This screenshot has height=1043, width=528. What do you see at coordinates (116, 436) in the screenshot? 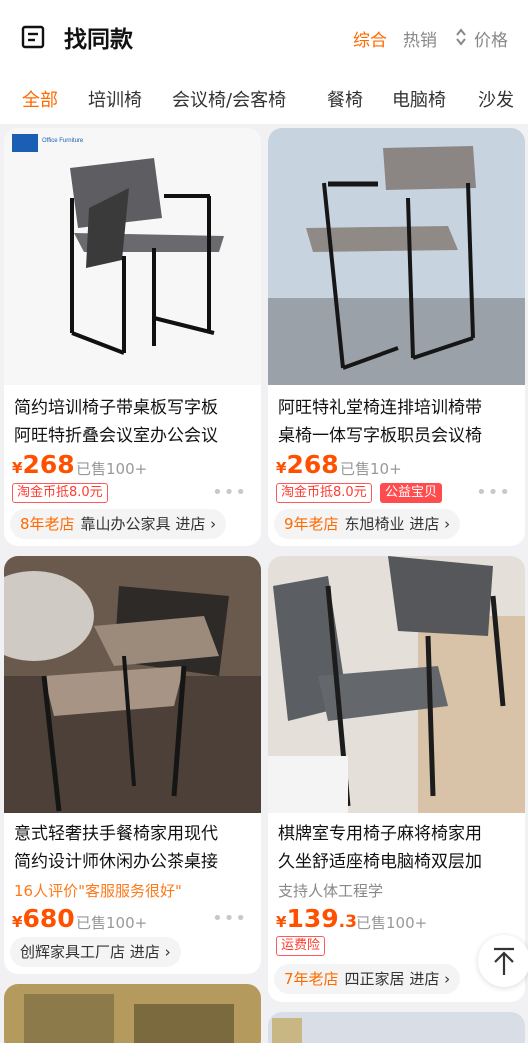
I see `product-title-line2: 阿旺特折叠会议室办公会议` at bounding box center [116, 436].